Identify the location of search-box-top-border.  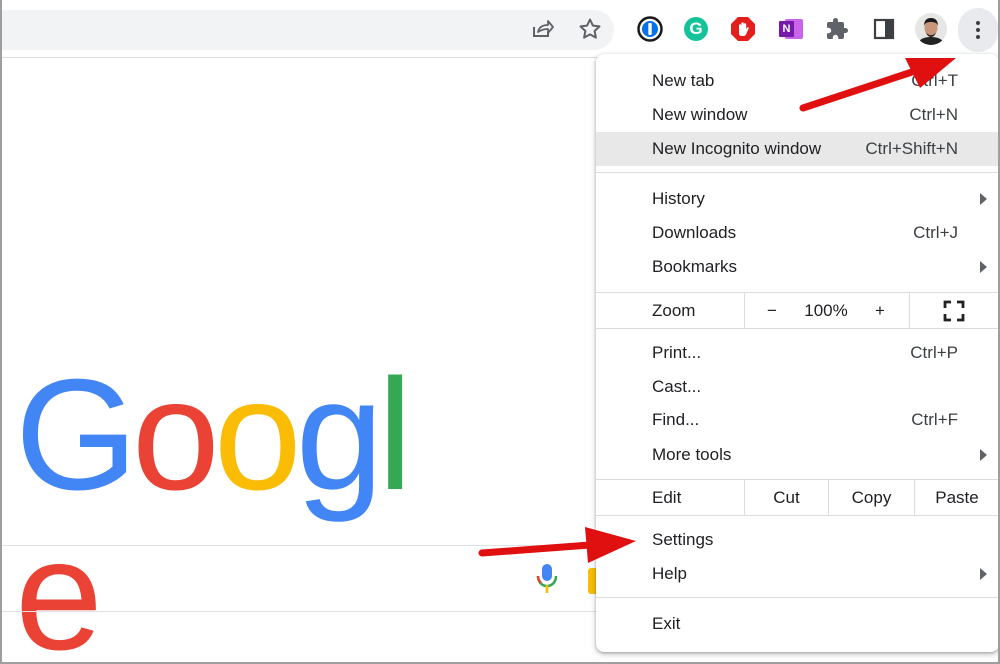
(300, 545).